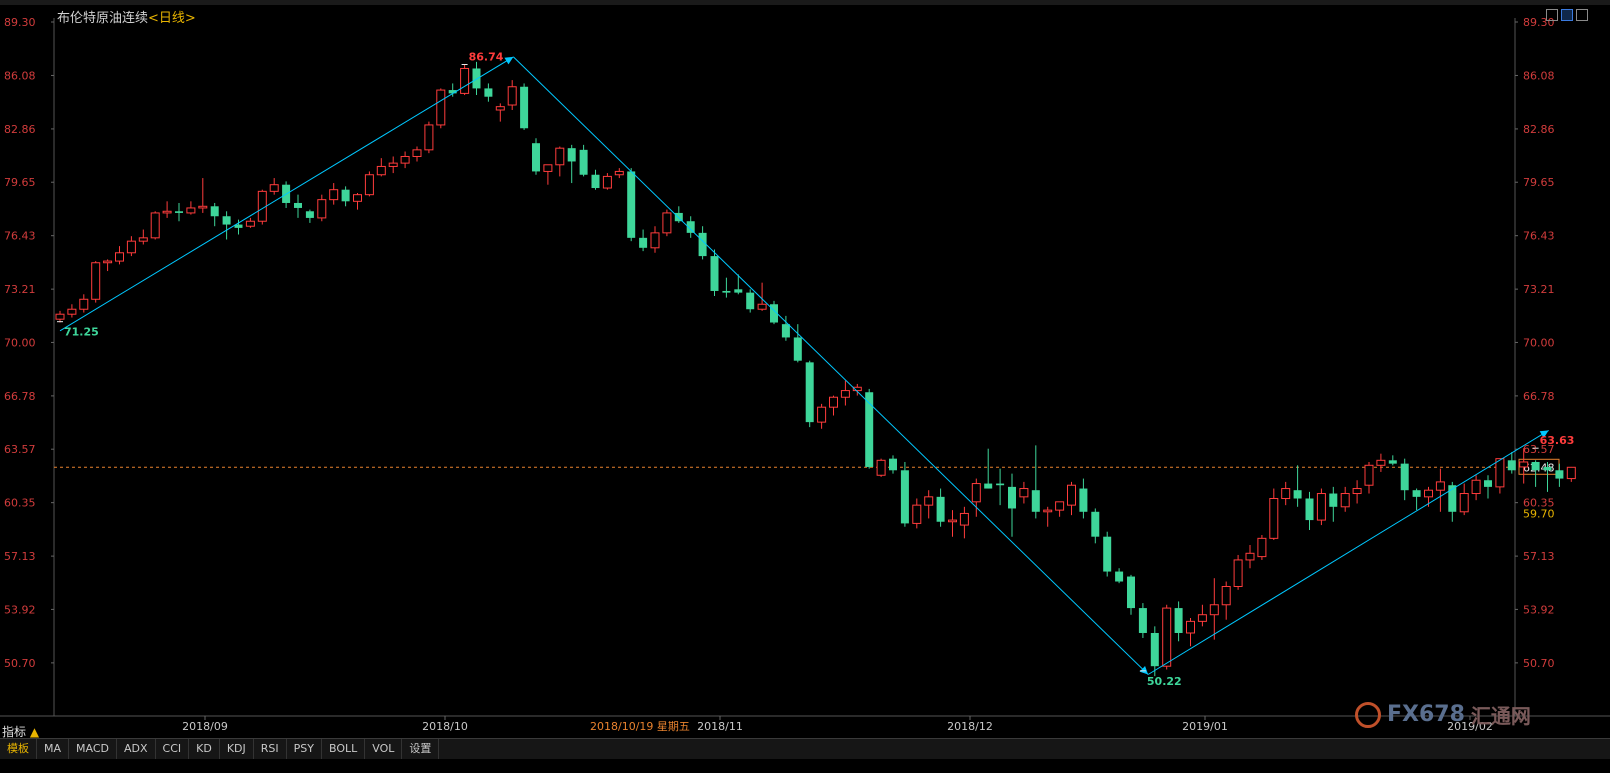  What do you see at coordinates (384, 749) in the screenshot?
I see `tab-vol: VOL` at bounding box center [384, 749].